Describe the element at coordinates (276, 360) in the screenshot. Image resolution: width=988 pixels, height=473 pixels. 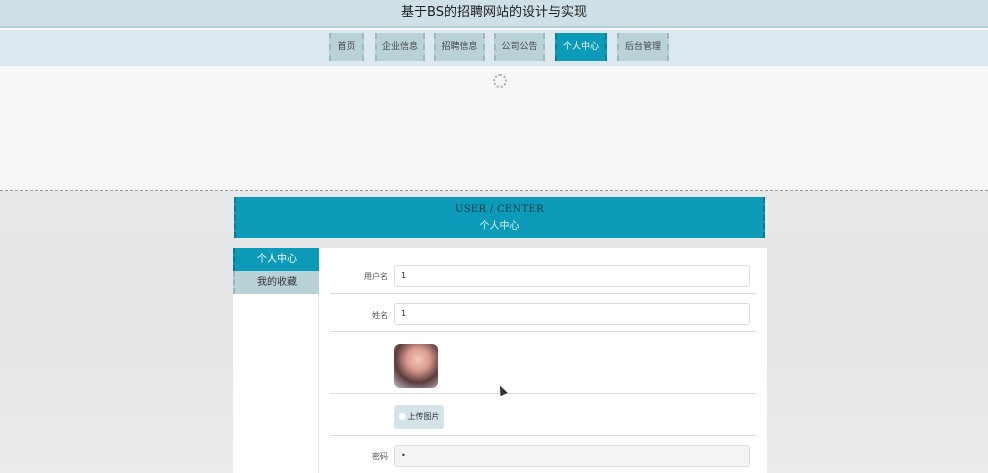
I see `side-menu: 个人中心 我的收藏` at that location.